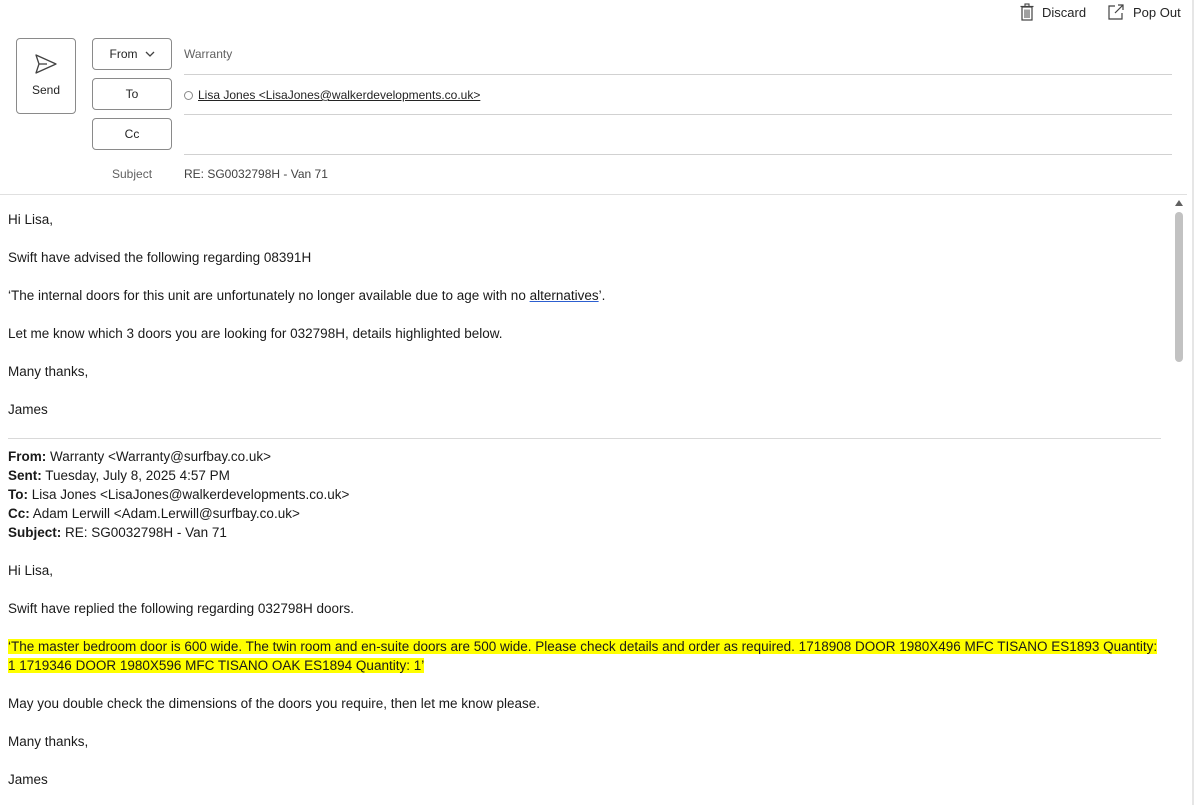  Describe the element at coordinates (1027, 12) in the screenshot. I see `trash-icon` at that location.